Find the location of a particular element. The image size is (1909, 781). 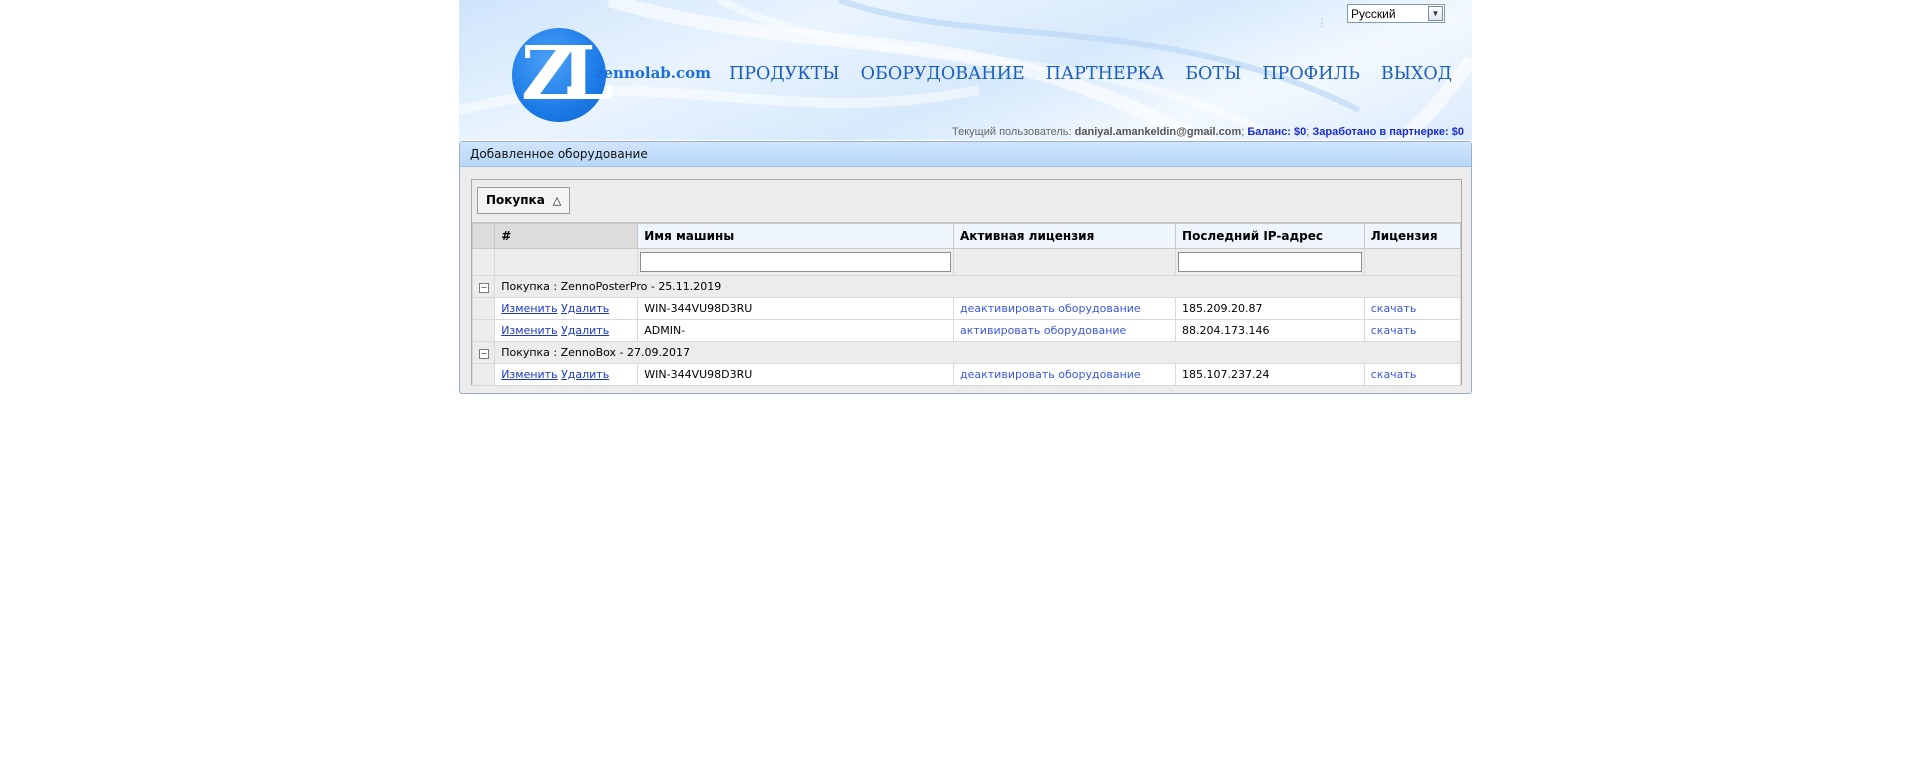

column-header-last-ip: Последний IP-адрес is located at coordinates (1270, 236).